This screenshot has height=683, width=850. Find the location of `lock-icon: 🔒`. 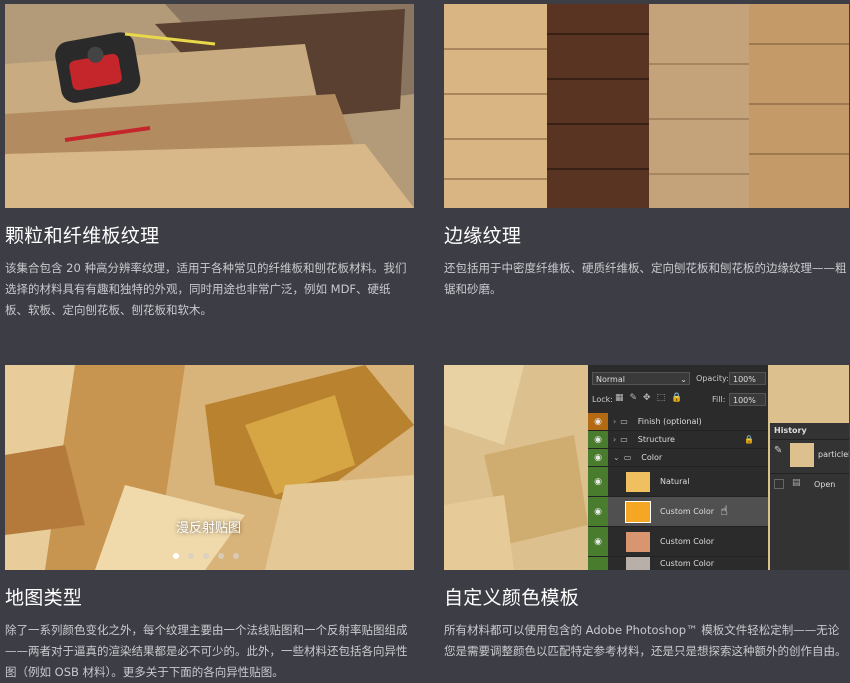

lock-icon: 🔒 is located at coordinates (749, 439).